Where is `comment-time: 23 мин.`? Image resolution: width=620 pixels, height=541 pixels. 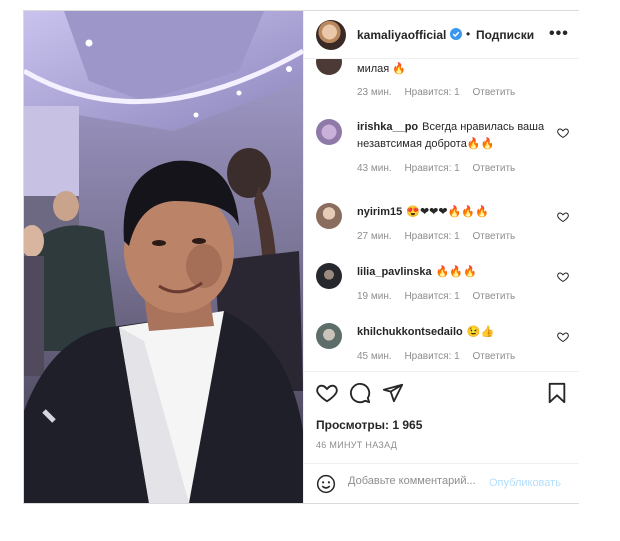
comment-time: 23 мин. is located at coordinates (374, 92).